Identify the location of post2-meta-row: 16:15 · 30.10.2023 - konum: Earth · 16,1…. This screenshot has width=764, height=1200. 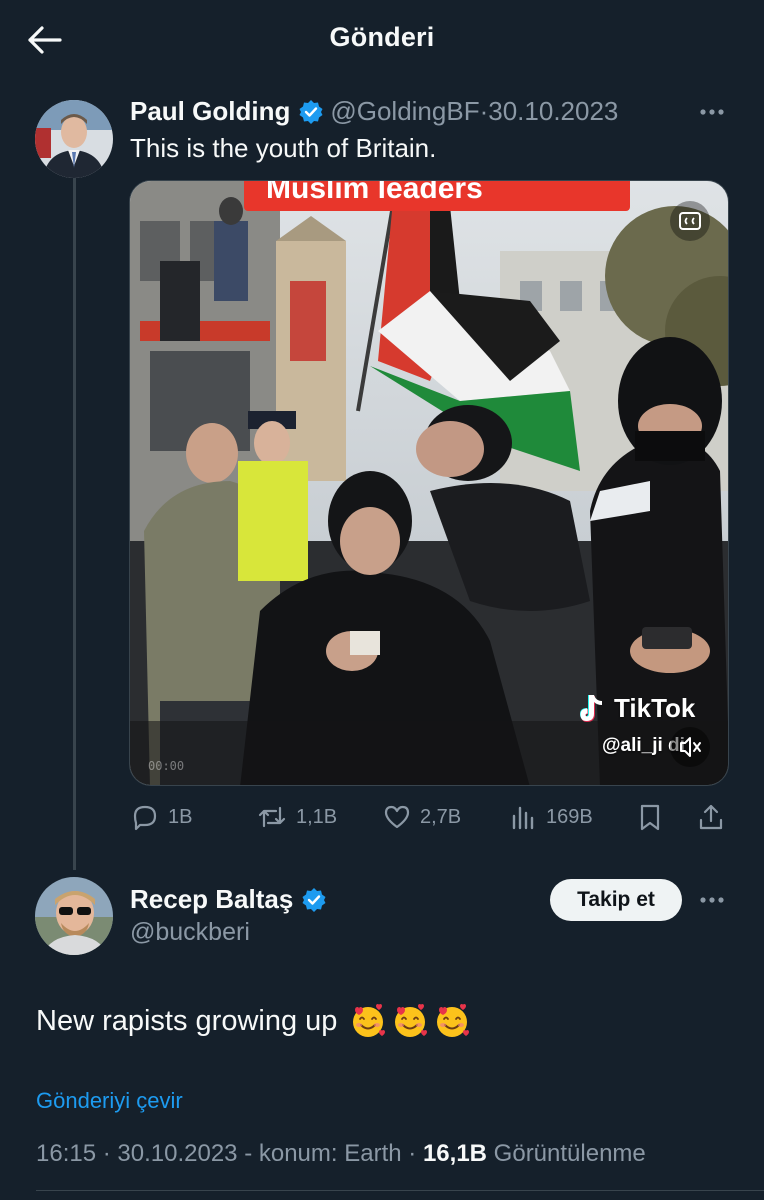
(341, 1154).